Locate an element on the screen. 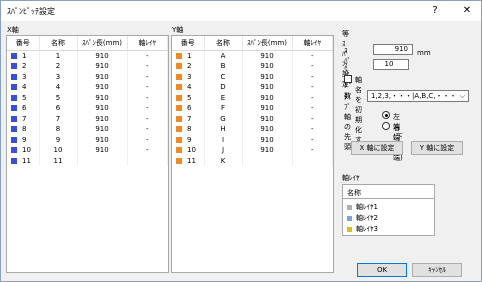  table-row: 3 3 910- is located at coordinates (87, 76).